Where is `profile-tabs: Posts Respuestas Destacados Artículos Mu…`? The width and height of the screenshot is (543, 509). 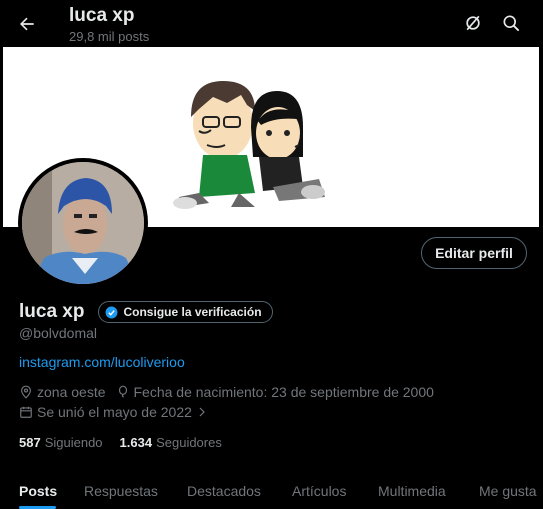 profile-tabs: Posts Respuestas Destacados Artículos Mu… is located at coordinates (271, 489).